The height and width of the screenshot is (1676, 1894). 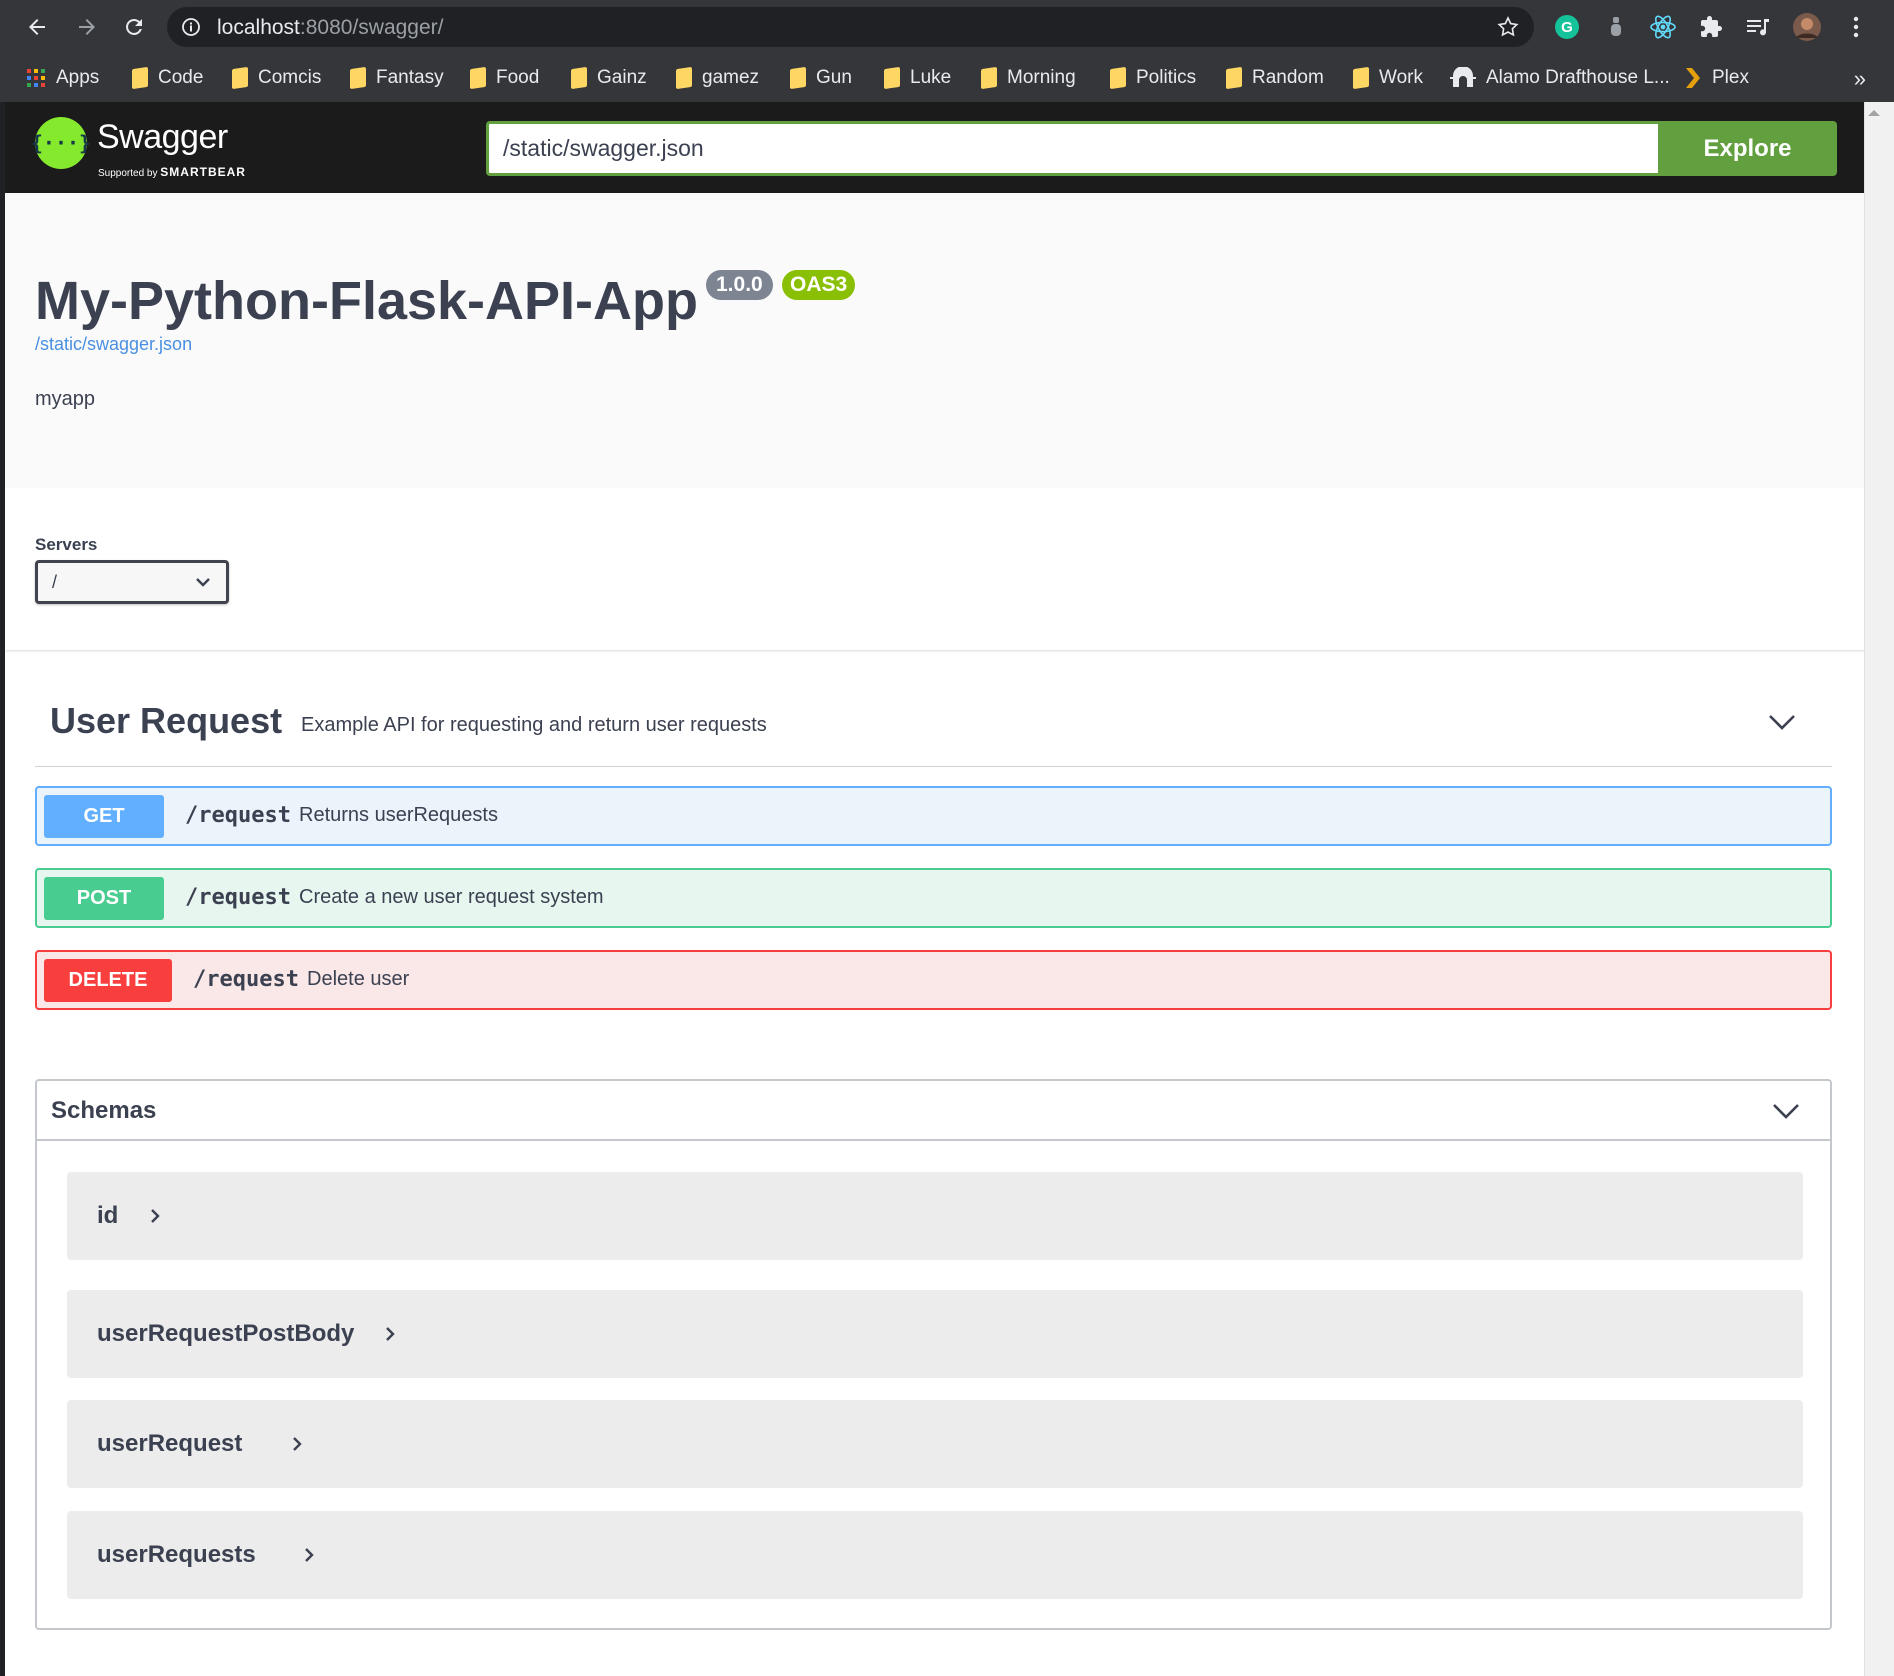 What do you see at coordinates (104, 1110) in the screenshot?
I see `schemas-title: Schemas` at bounding box center [104, 1110].